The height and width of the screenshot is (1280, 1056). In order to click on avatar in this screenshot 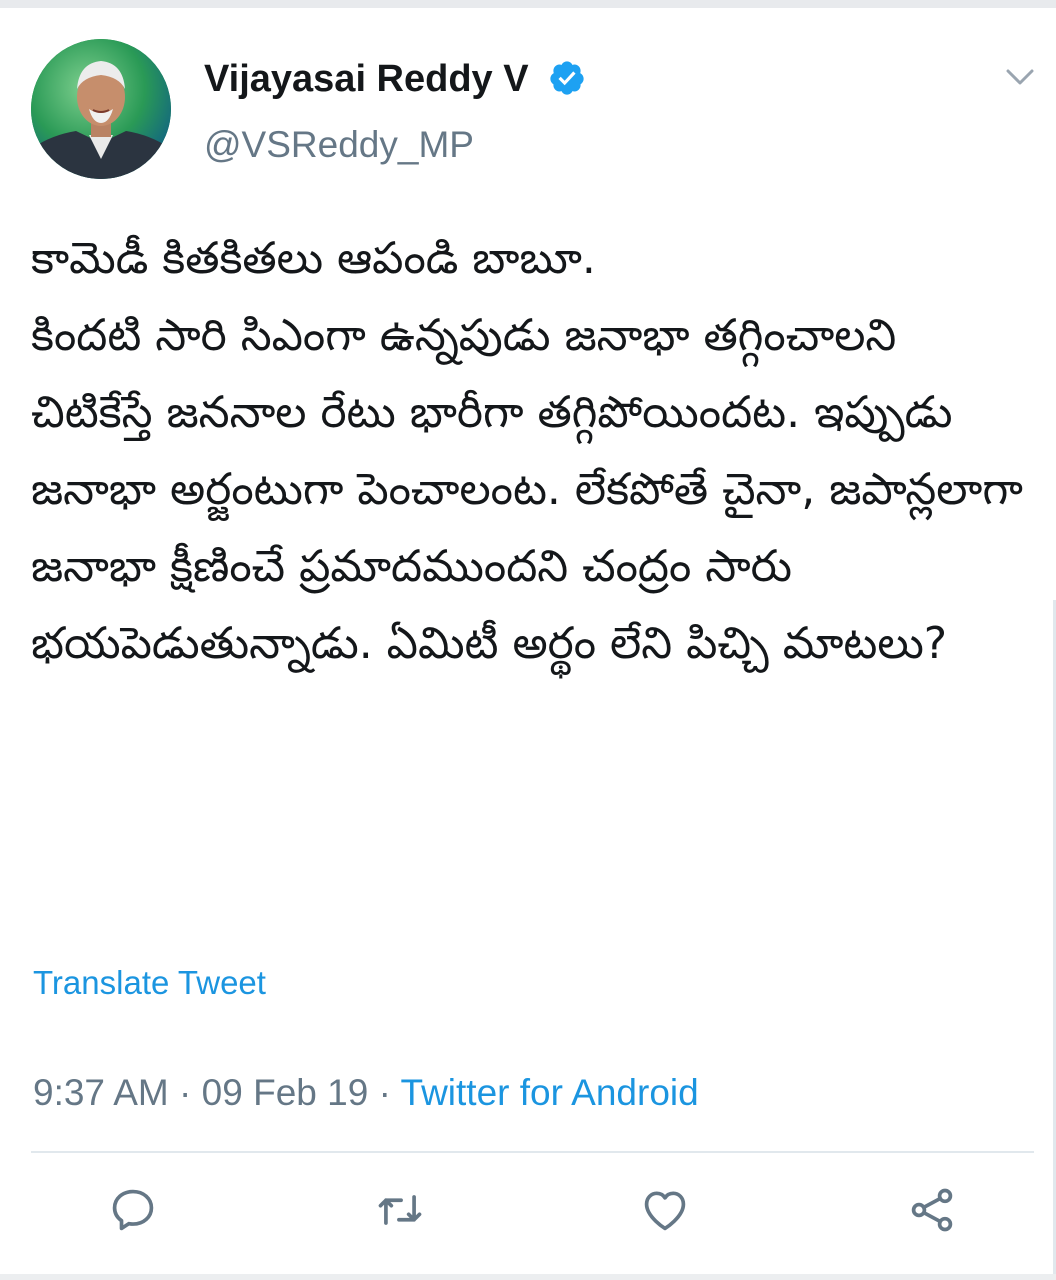, I will do `click(101, 109)`.